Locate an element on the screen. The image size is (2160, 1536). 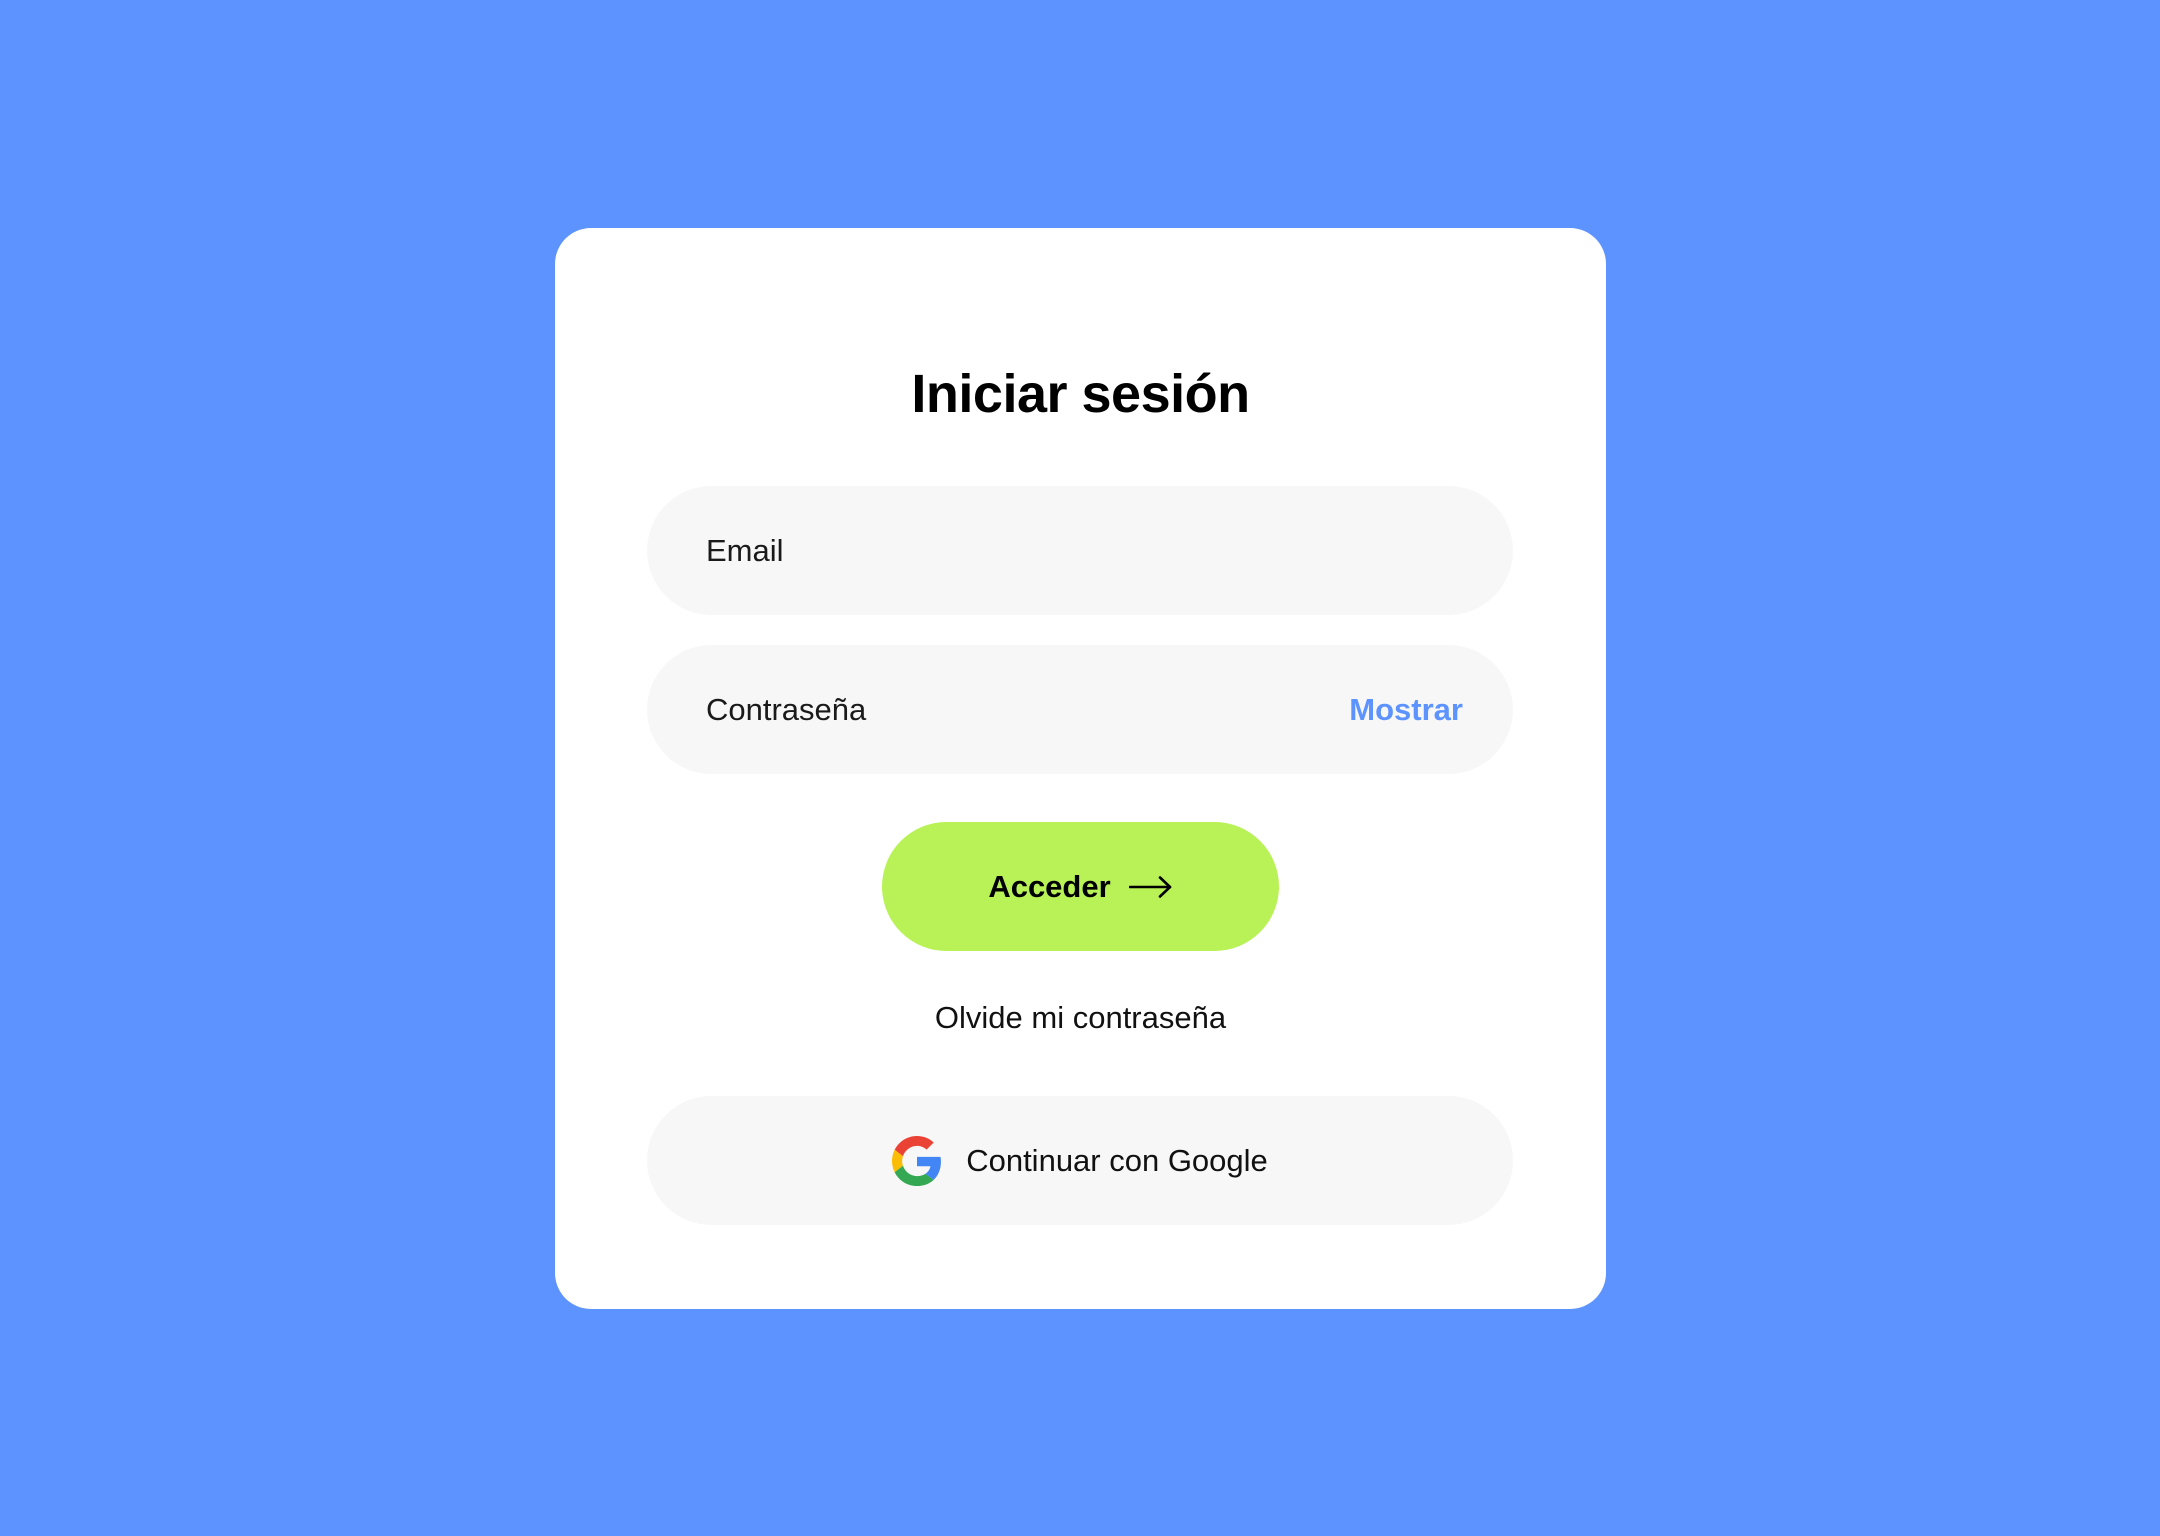
password-field-container: Mostrar is located at coordinates (1080, 709).